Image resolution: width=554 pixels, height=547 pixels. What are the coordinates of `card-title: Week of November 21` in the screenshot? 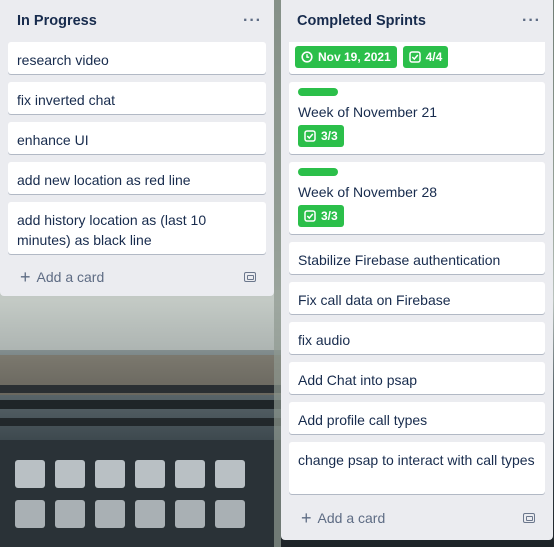 It's located at (368, 112).